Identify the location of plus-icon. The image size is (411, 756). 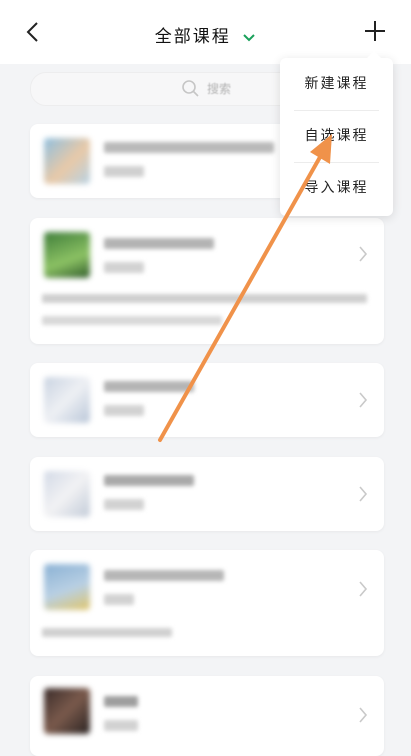
(375, 31).